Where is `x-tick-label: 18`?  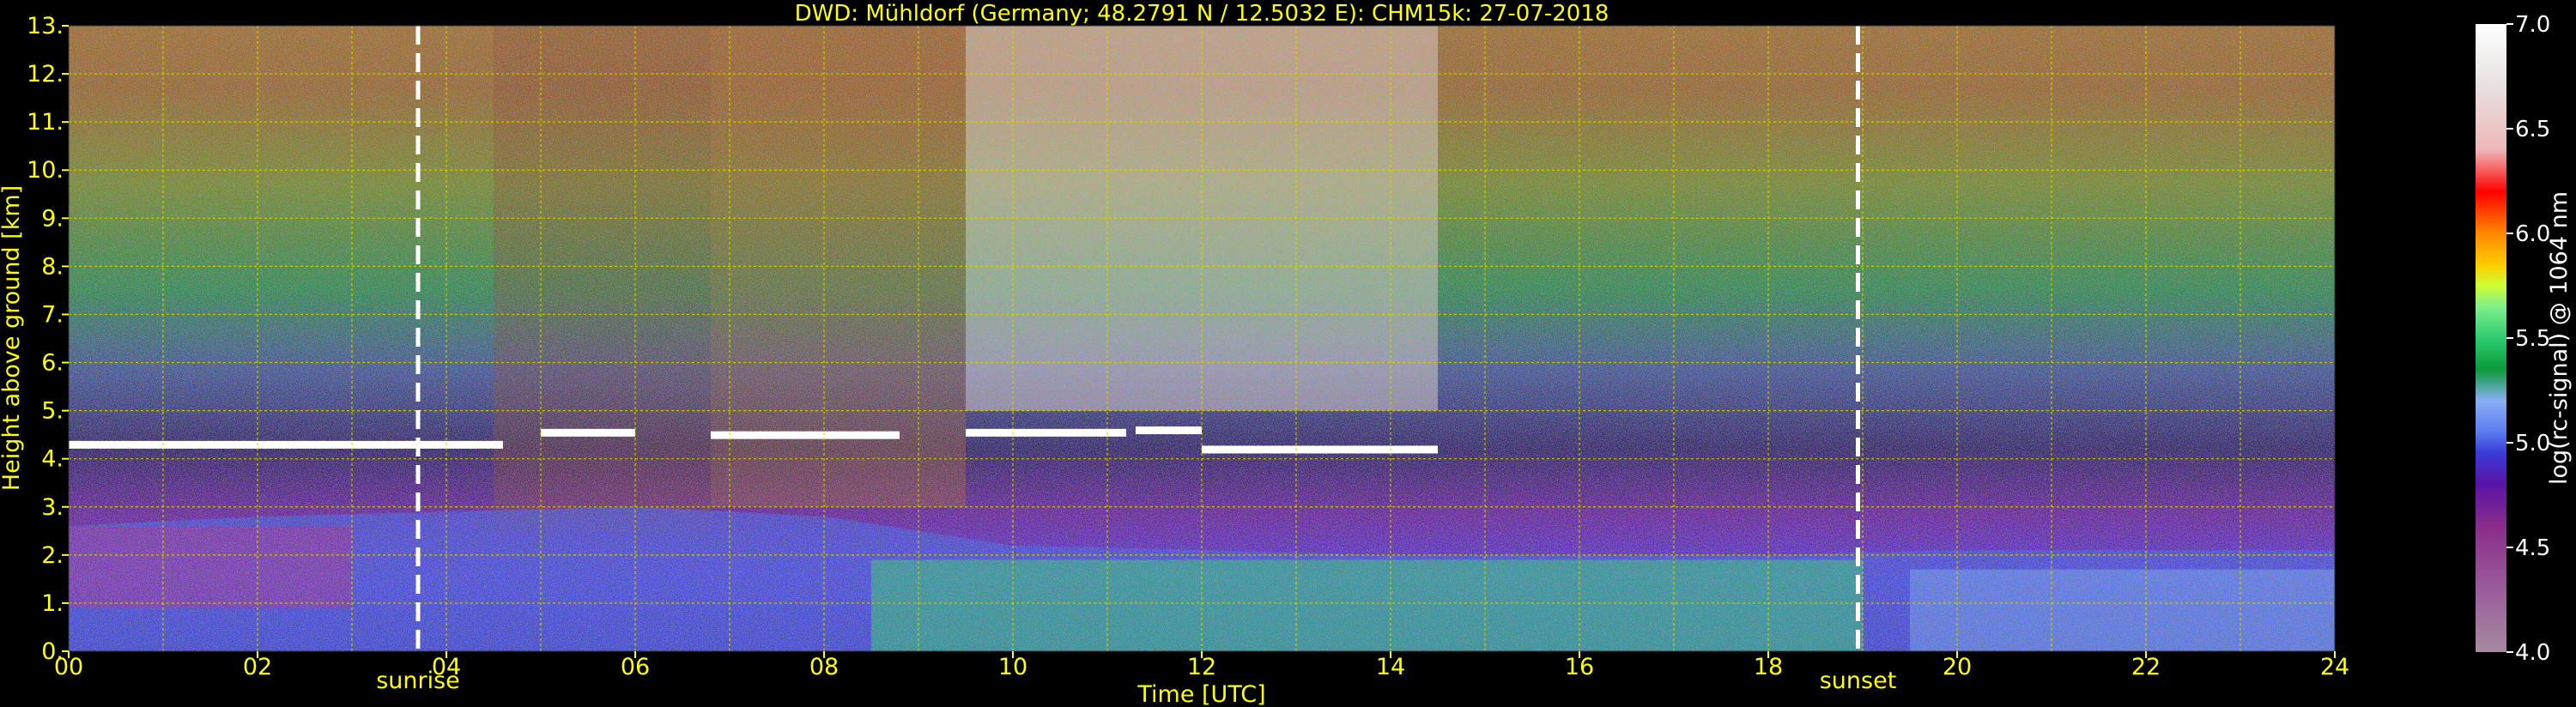
x-tick-label: 18 is located at coordinates (1768, 667).